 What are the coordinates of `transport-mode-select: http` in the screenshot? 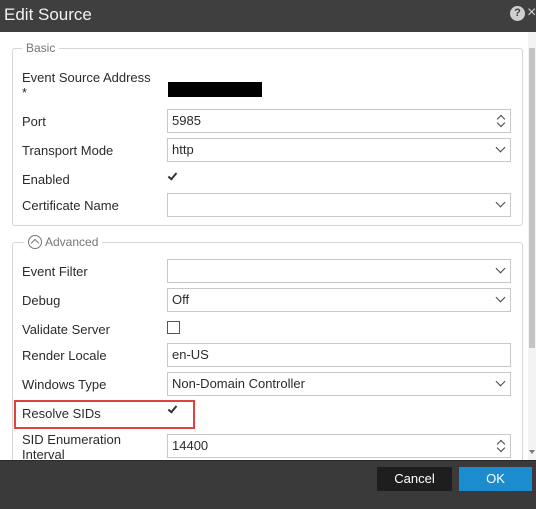 It's located at (339, 150).